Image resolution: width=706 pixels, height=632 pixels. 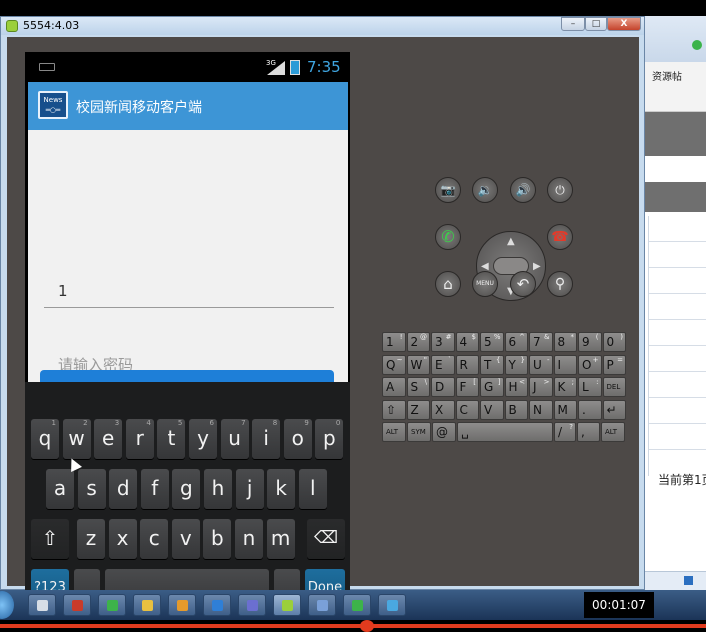 What do you see at coordinates (326, 539) in the screenshot?
I see `backspace-key: ⌫` at bounding box center [326, 539].